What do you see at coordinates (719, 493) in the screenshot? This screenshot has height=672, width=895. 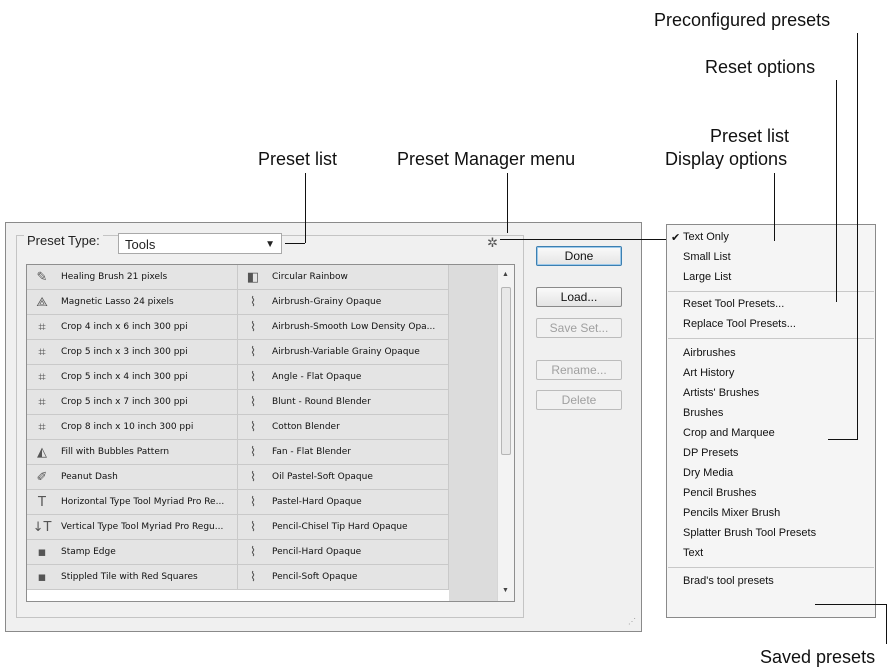 I see `menu-item-pencil-brushes: Pencil Brushes` at bounding box center [719, 493].